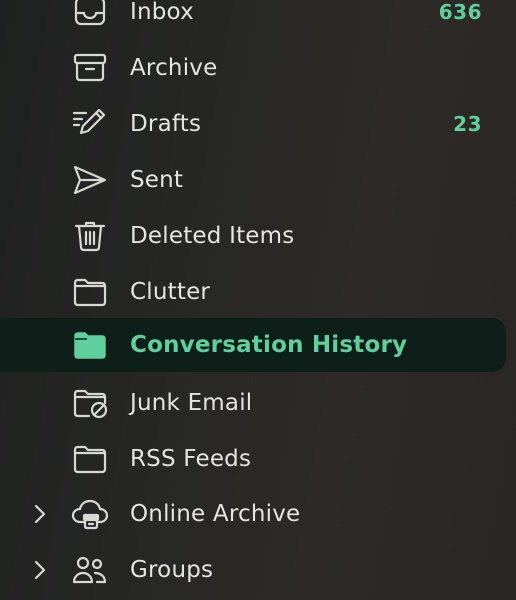  What do you see at coordinates (162, 12) in the screenshot?
I see `folder-label: Inbox` at bounding box center [162, 12].